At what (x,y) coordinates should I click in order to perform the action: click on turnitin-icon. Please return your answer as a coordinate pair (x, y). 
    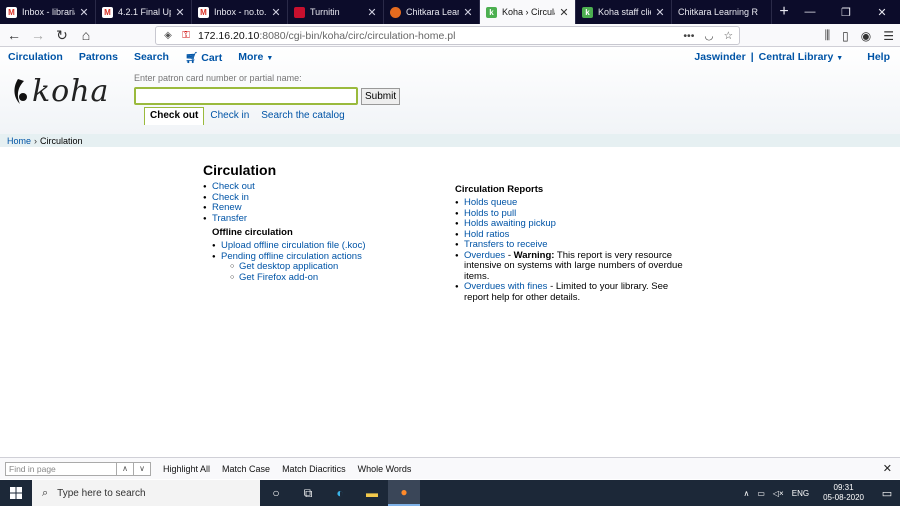
    Looking at the image, I should click on (299, 12).